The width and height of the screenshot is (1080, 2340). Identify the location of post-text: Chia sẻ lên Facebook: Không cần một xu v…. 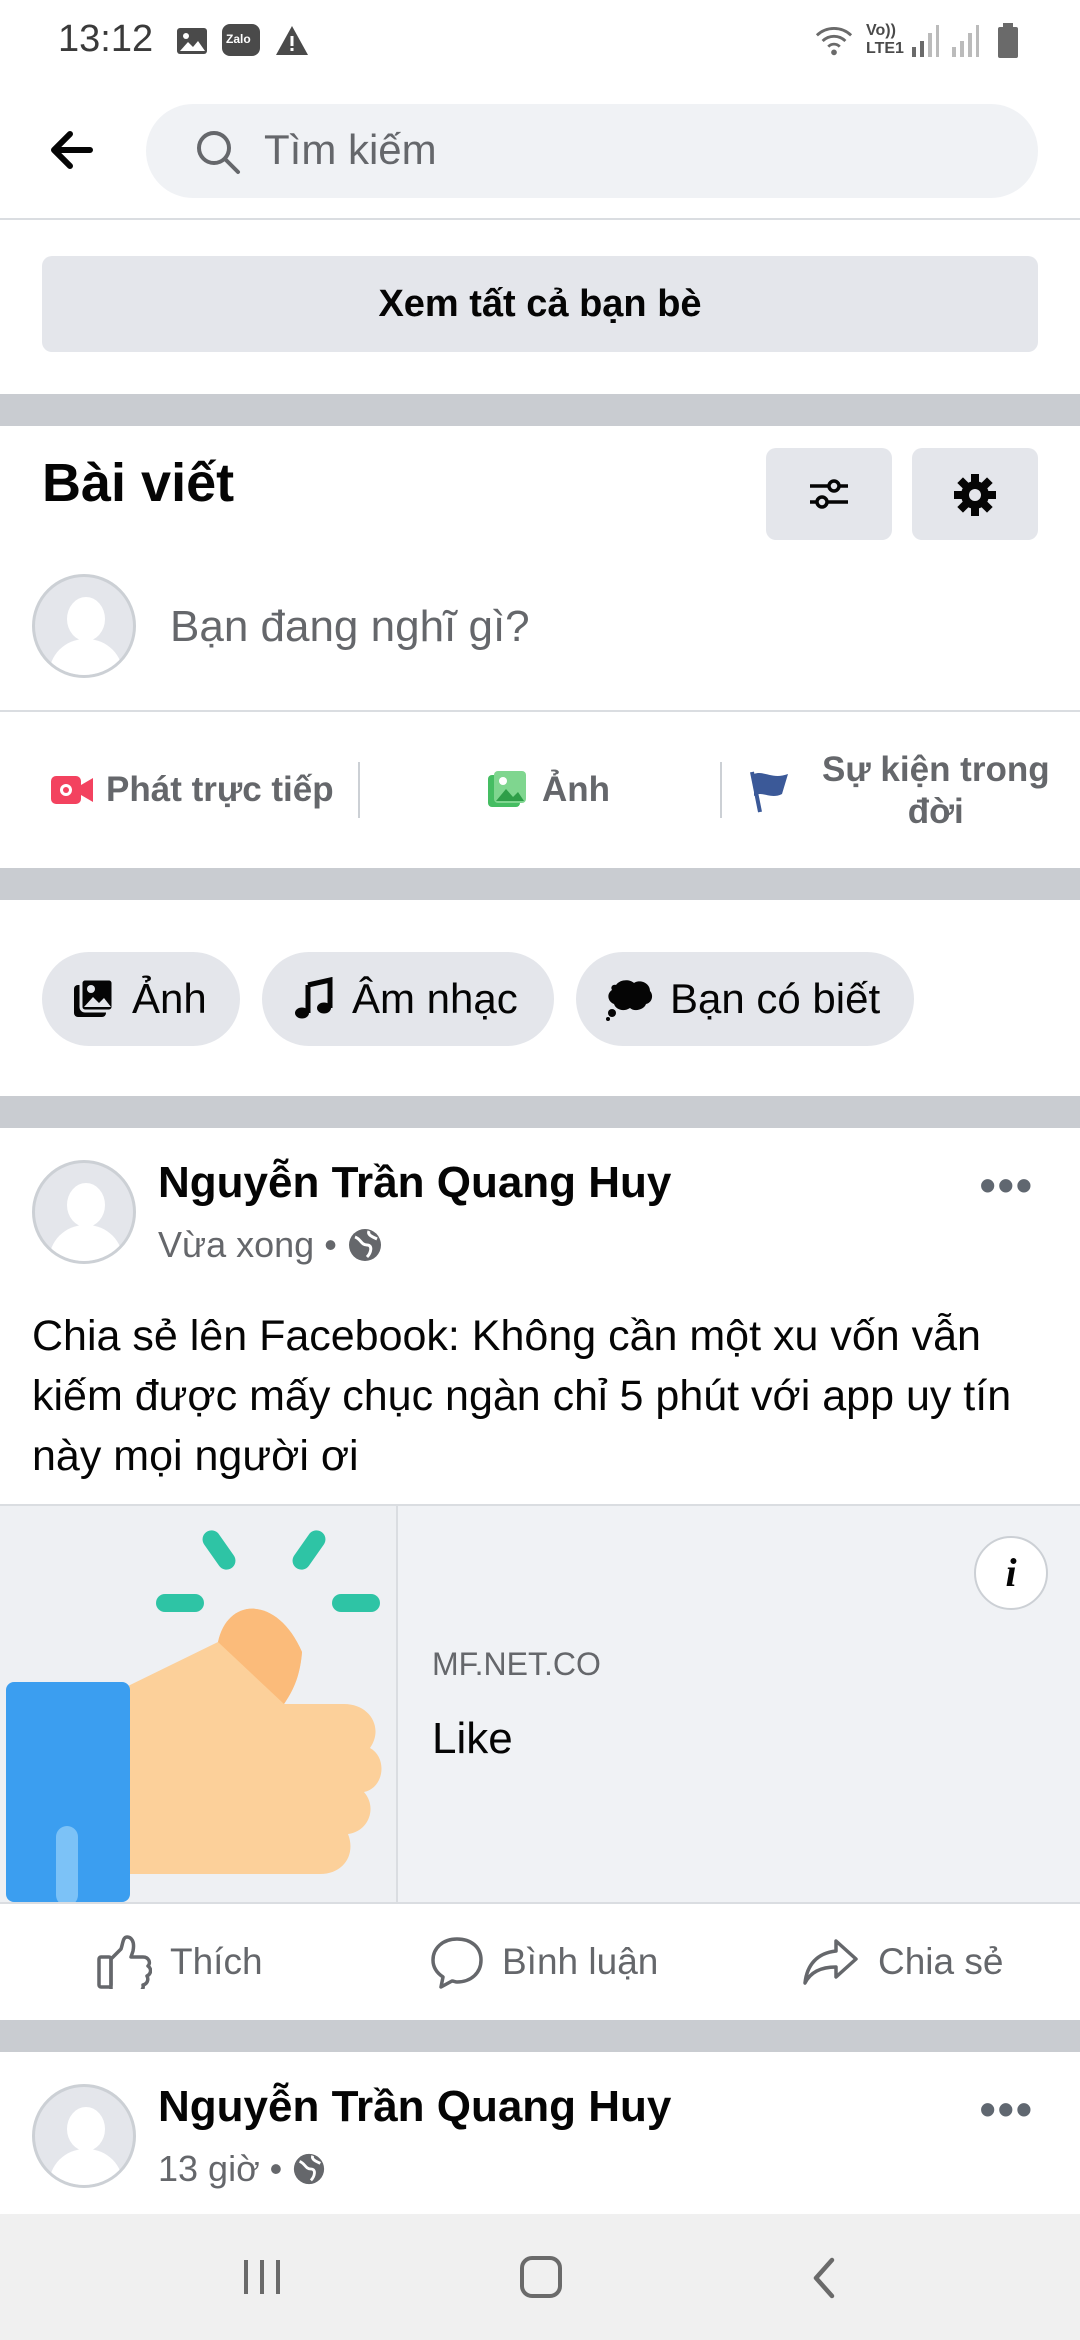
(522, 1396).